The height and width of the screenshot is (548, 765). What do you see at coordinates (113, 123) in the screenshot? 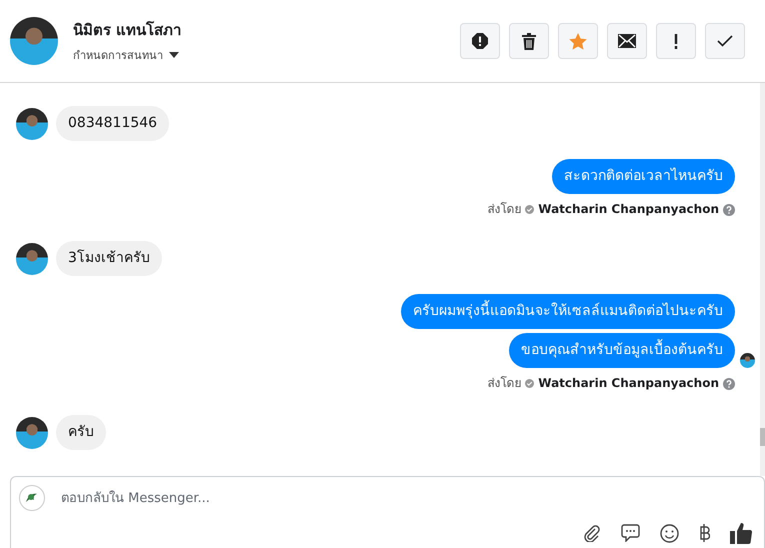
I see `incoming-message: 0834811546` at bounding box center [113, 123].